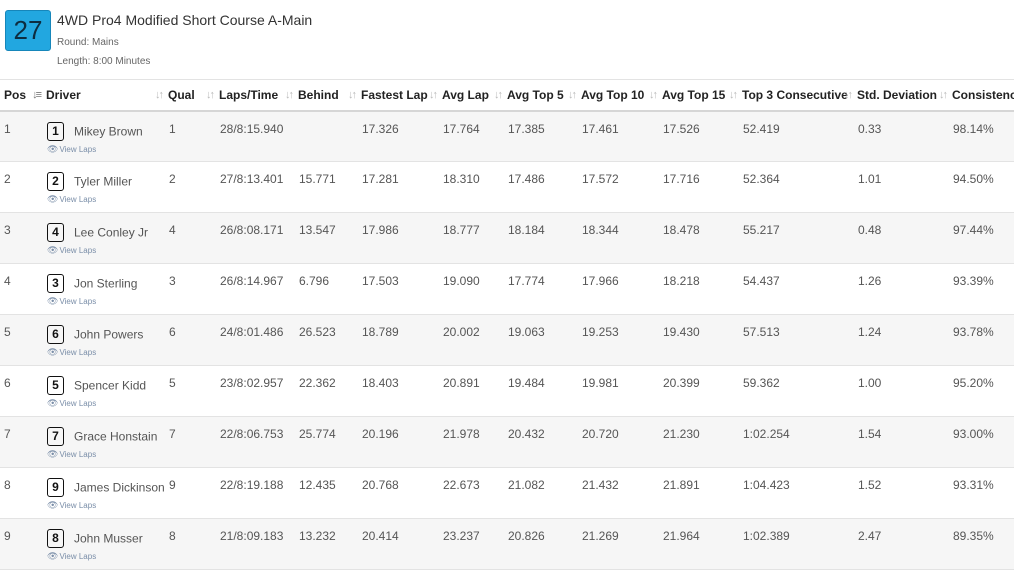 The height and width of the screenshot is (570, 1014). Describe the element at coordinates (88, 42) in the screenshot. I see `race-round: Round: Mains` at that location.